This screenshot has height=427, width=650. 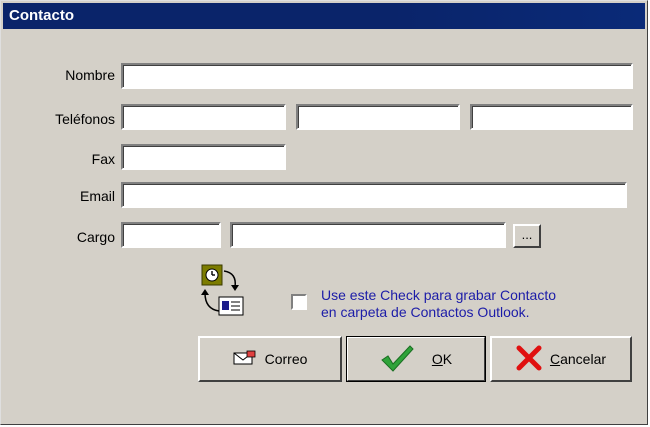 What do you see at coordinates (299, 302) in the screenshot?
I see `outlook-checkbox` at bounding box center [299, 302].